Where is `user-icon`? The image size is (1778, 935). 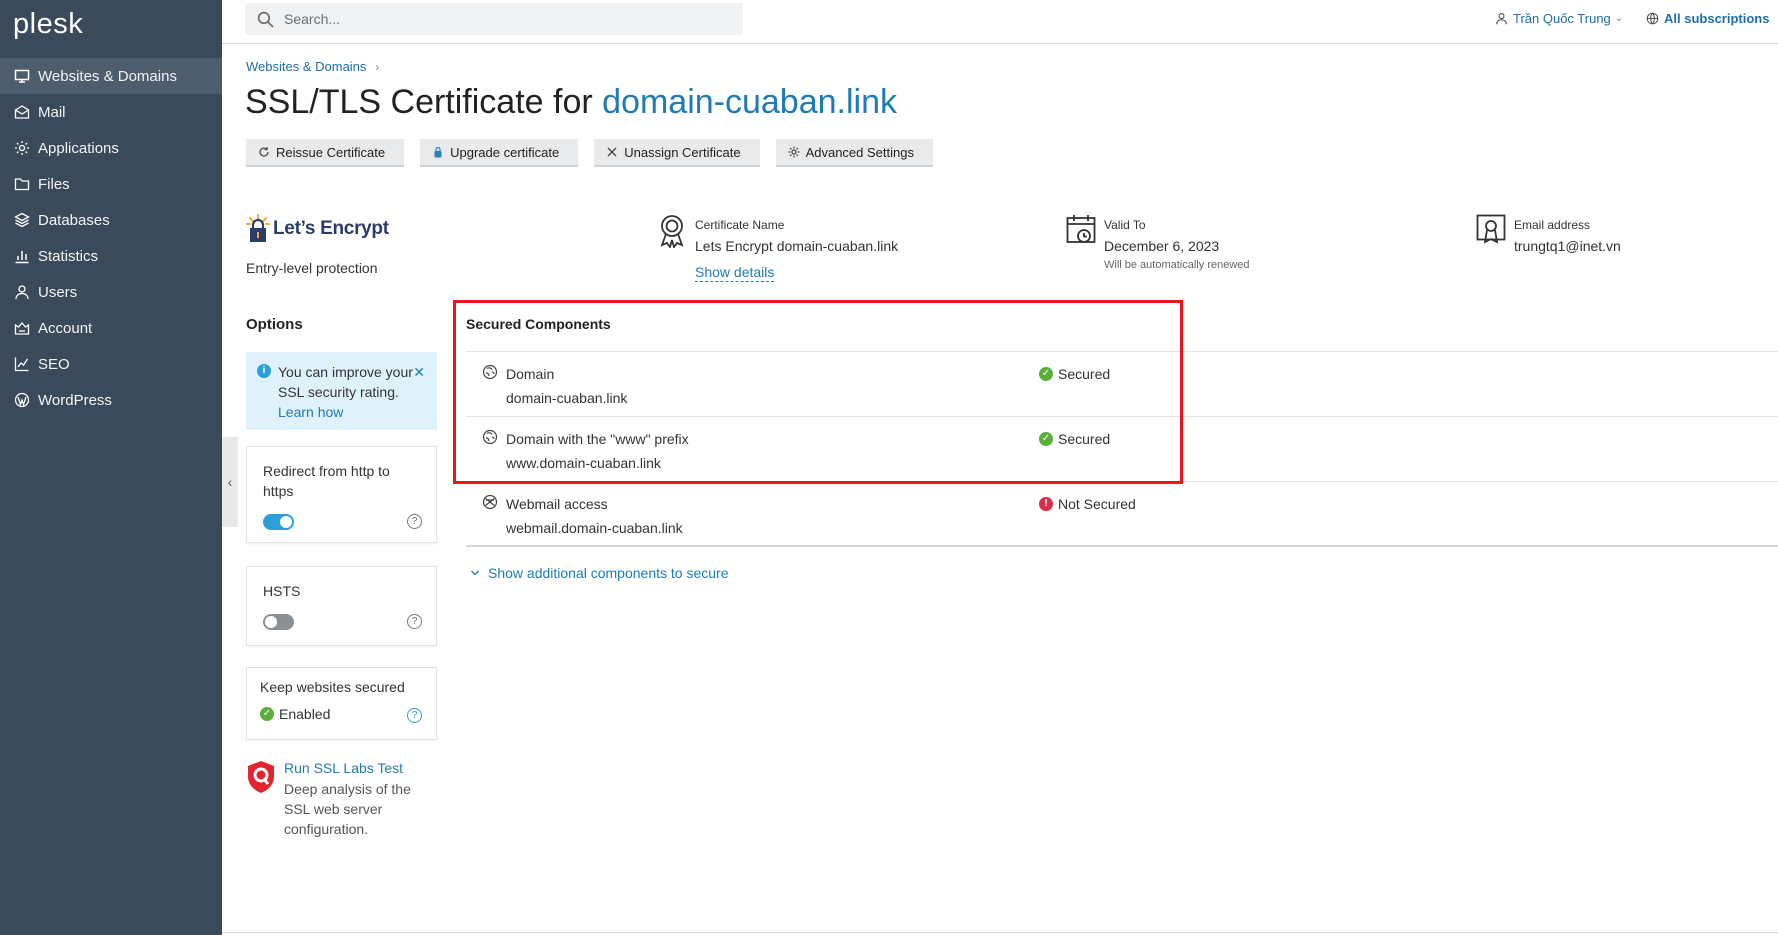
user-icon is located at coordinates (1501, 19).